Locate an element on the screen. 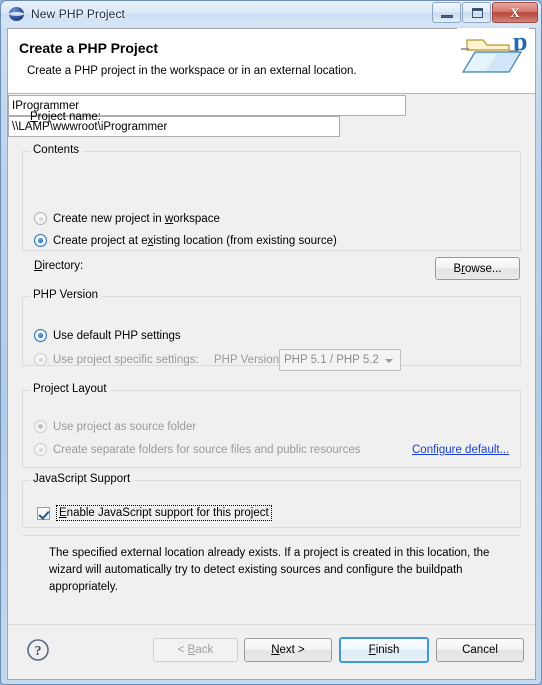 The image size is (542, 685). title-bar: New PHP Project X is located at coordinates (271, 14).